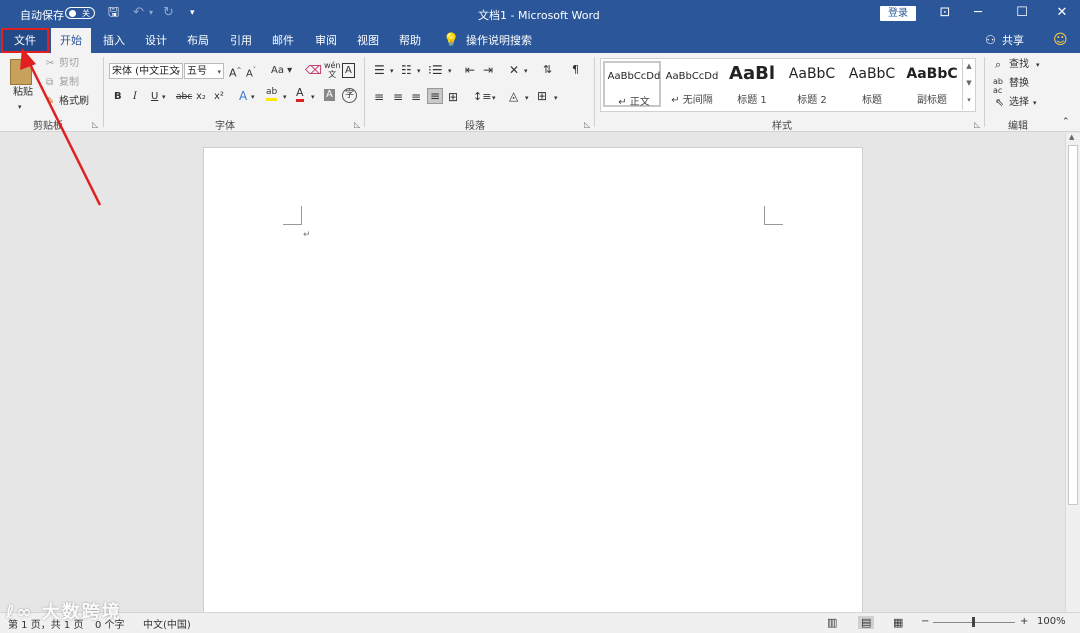  I want to click on customize-qat-icon: ▾, so click(192, 13).